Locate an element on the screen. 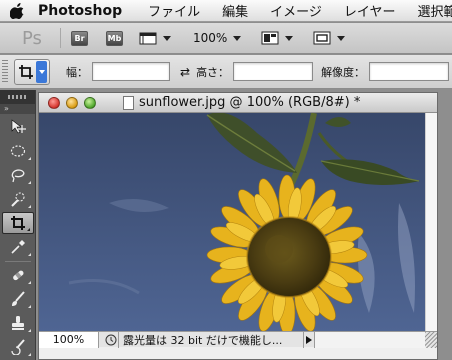 The width and height of the screenshot is (452, 360). resize-handle is located at coordinates (431, 339).